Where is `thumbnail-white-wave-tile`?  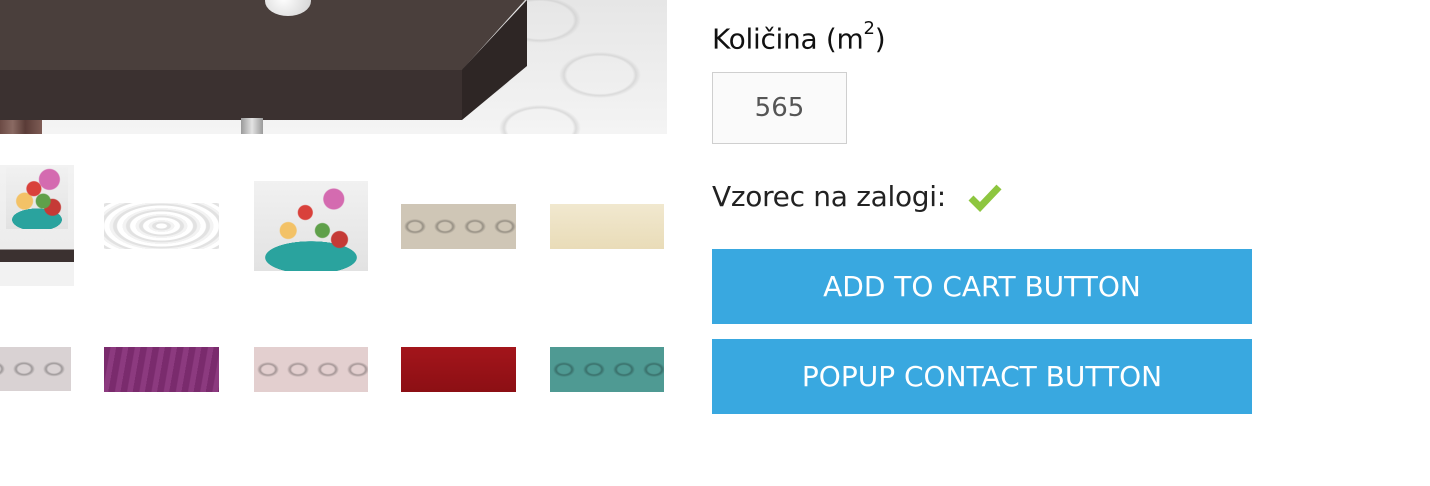
thumbnail-white-wave-tile is located at coordinates (161, 226).